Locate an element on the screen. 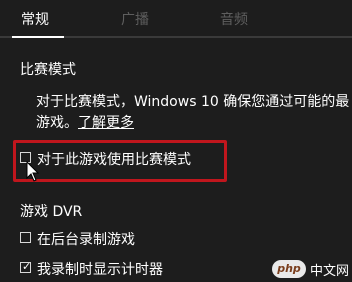 The height and width of the screenshot is (282, 352). mouse-pointer-icon is located at coordinates (33, 171).